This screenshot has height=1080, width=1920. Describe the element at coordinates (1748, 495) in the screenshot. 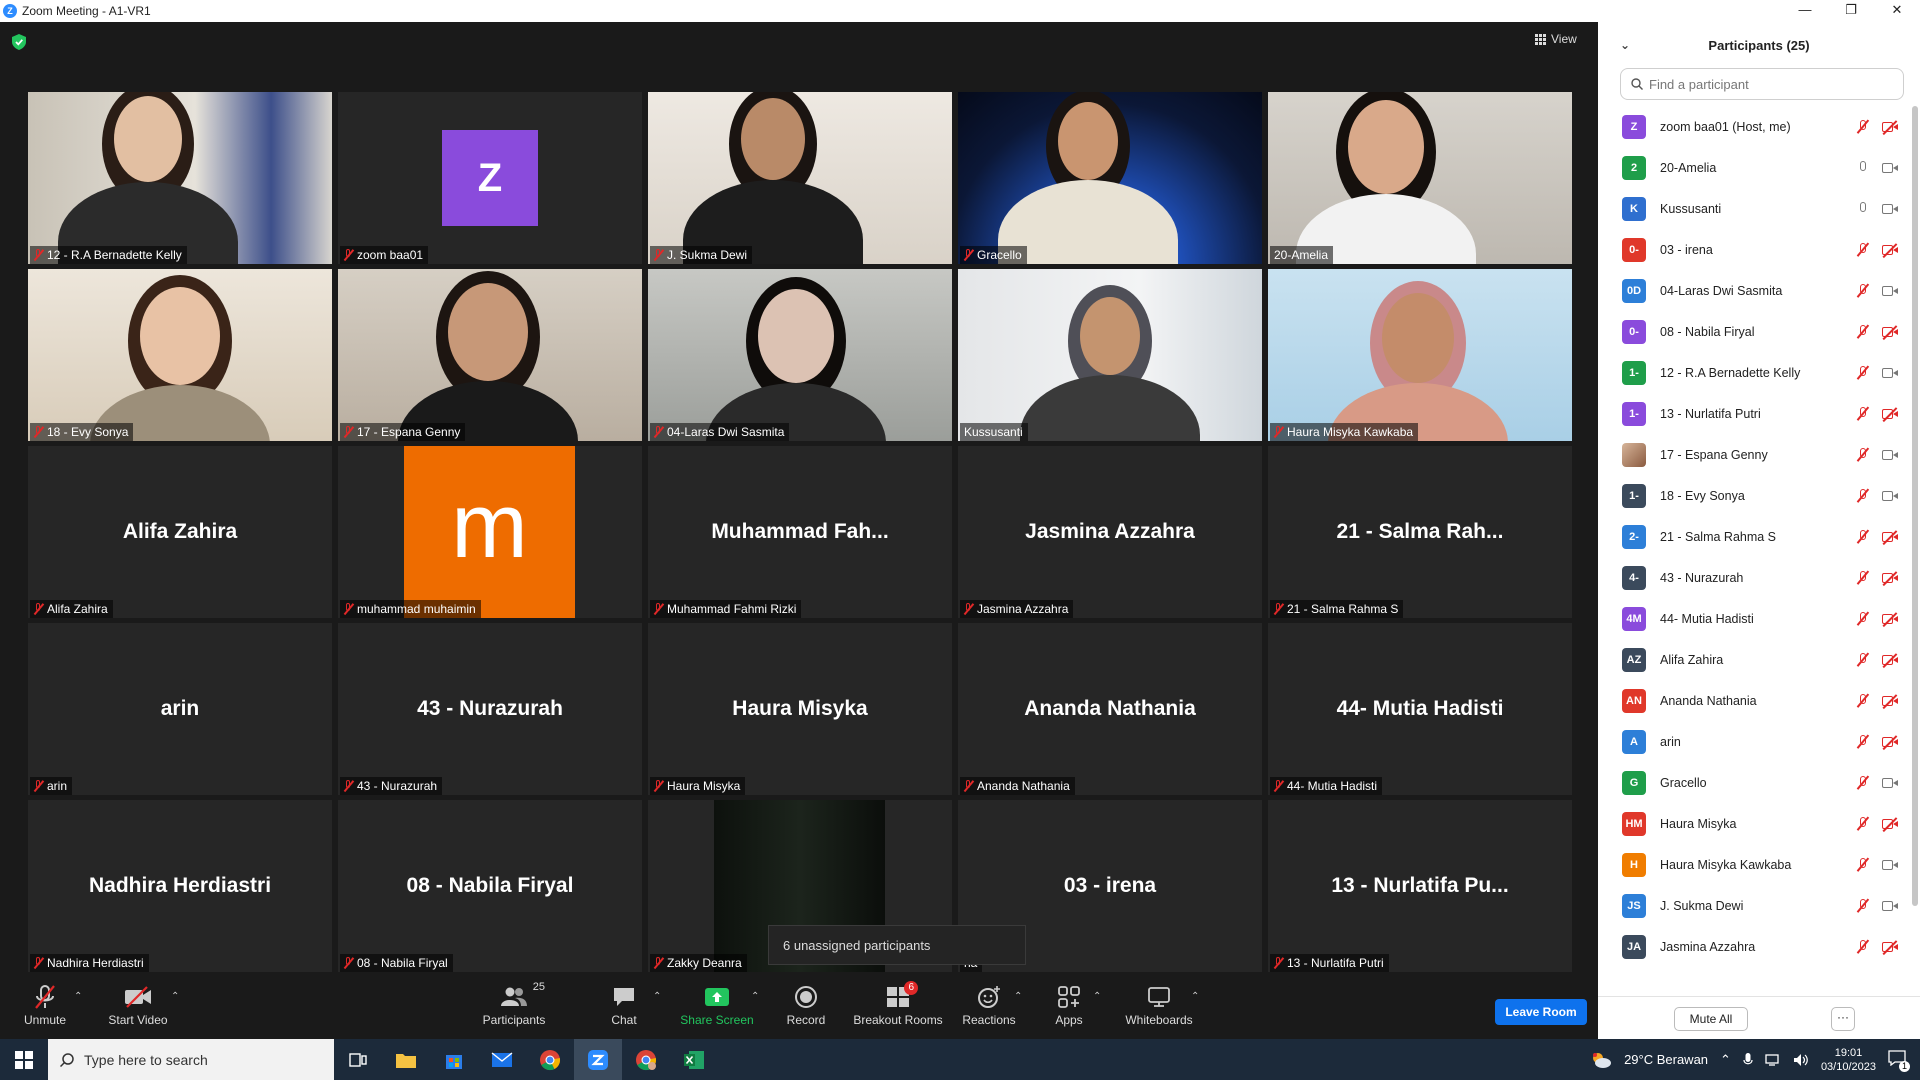

I see `participant-row: 1- 18 - Evy Sonya` at that location.